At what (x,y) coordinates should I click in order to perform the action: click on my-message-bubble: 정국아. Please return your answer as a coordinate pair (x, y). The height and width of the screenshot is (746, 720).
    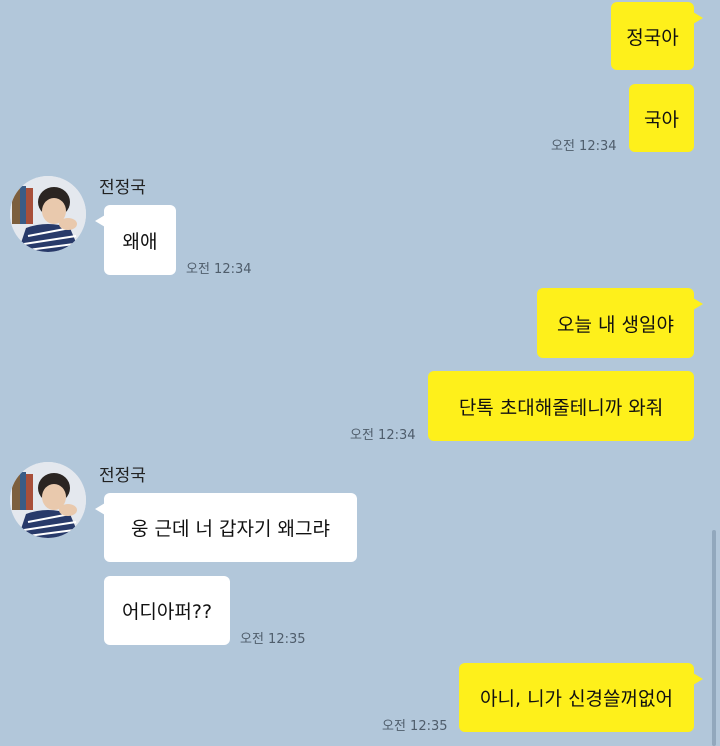
    Looking at the image, I should click on (657, 36).